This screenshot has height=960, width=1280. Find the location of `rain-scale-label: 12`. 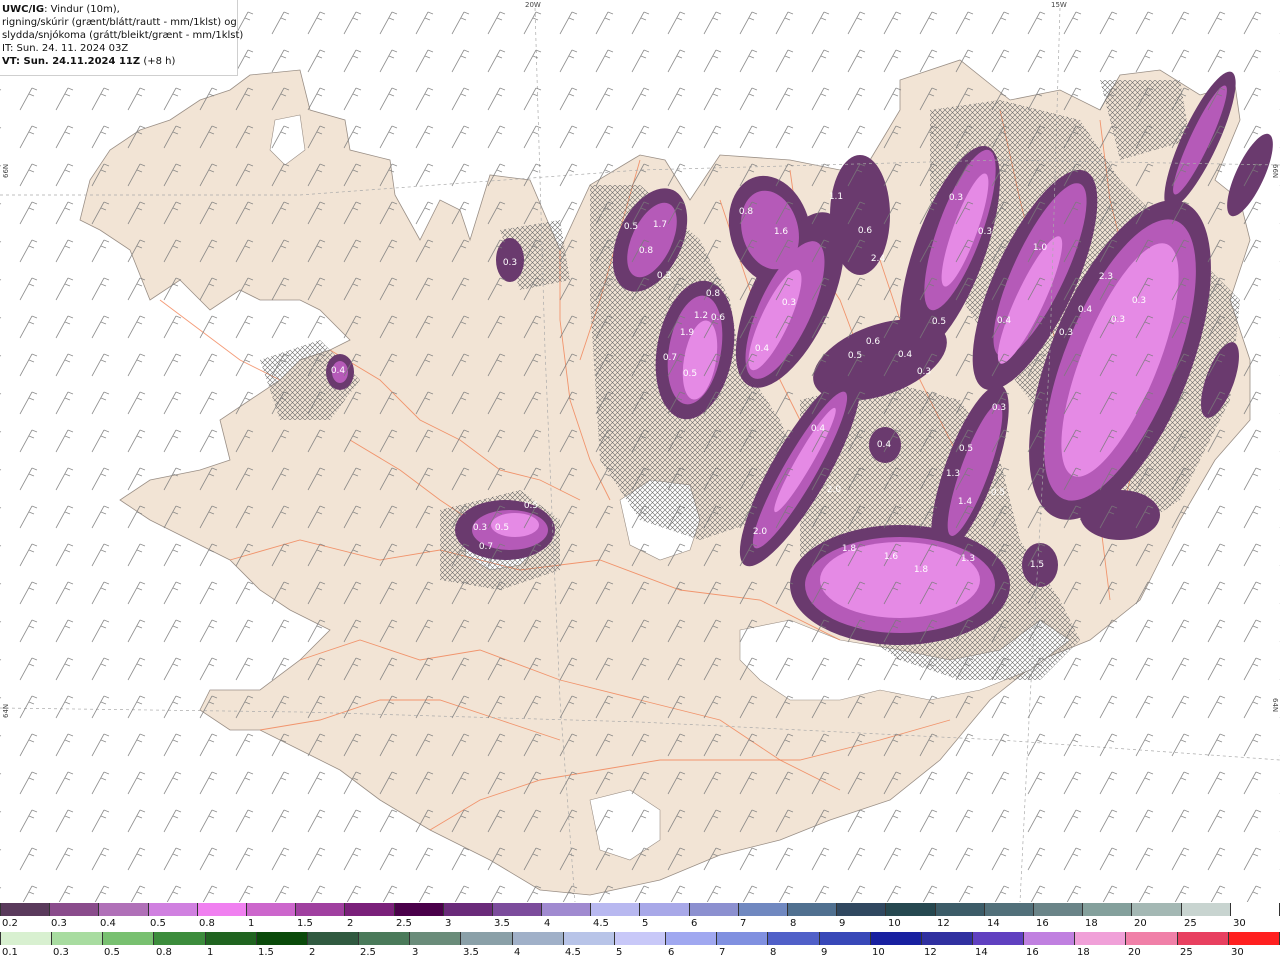

rain-scale-label: 12 is located at coordinates (930, 952).